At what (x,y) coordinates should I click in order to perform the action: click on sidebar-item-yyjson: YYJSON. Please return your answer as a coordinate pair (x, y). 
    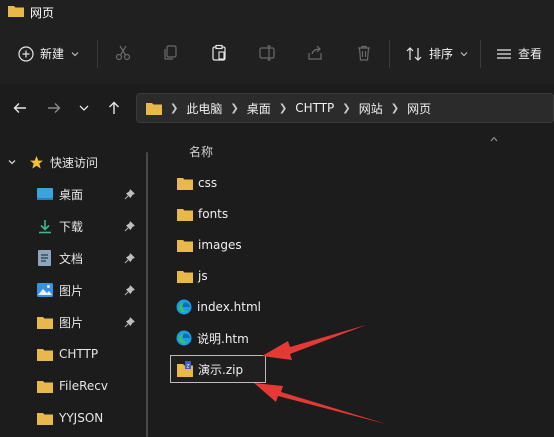
    Looking at the image, I should click on (76, 418).